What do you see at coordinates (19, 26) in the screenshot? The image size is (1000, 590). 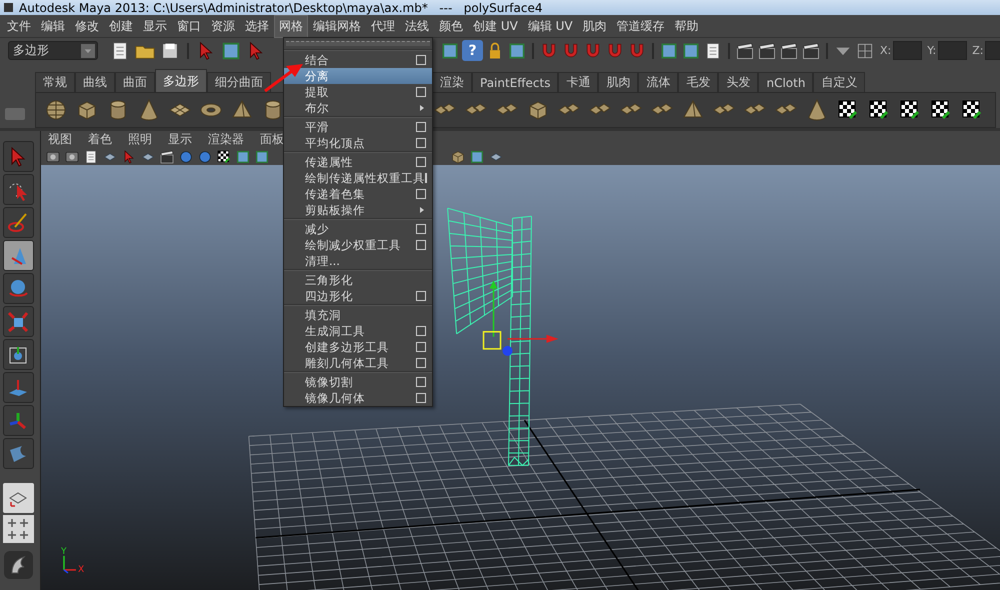 I see `menu-item: 文件` at bounding box center [19, 26].